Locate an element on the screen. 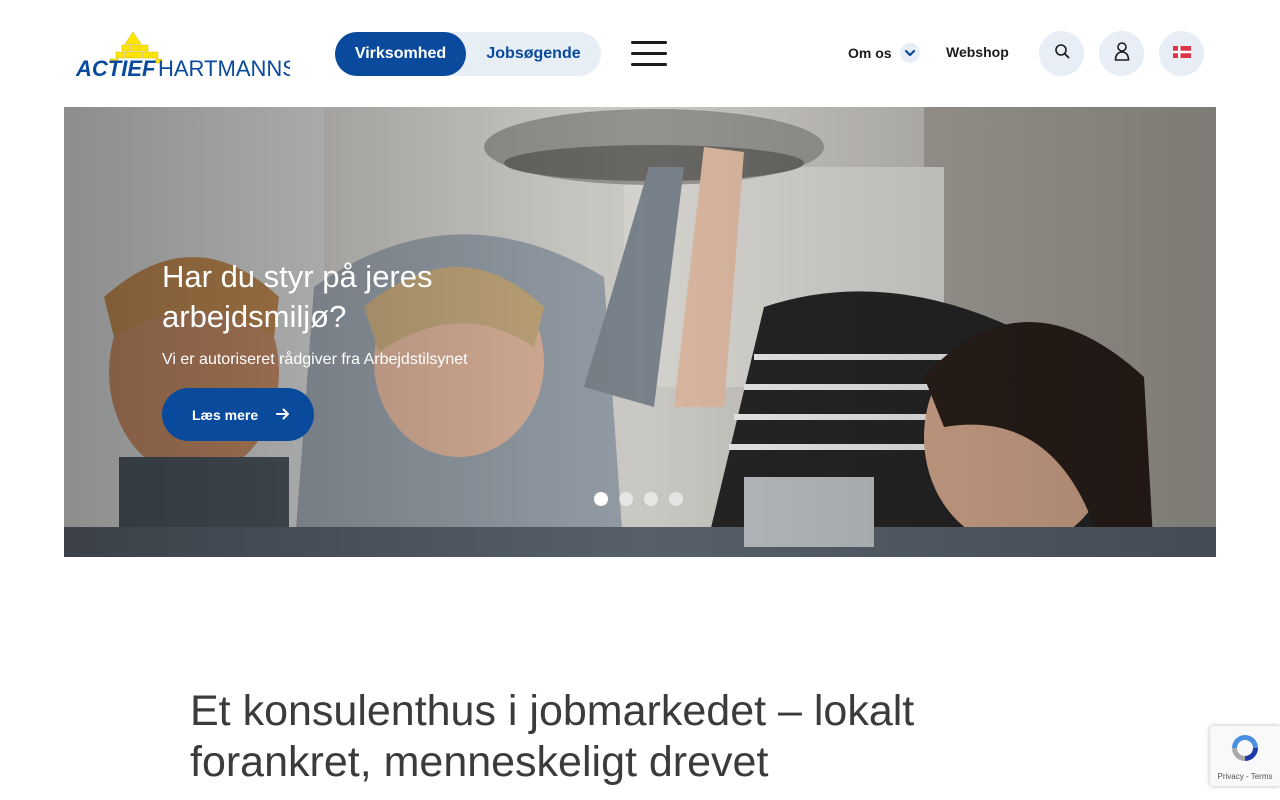 This screenshot has height=800, width=1280. jobsogende-tab: Jobsøgende is located at coordinates (533, 54).